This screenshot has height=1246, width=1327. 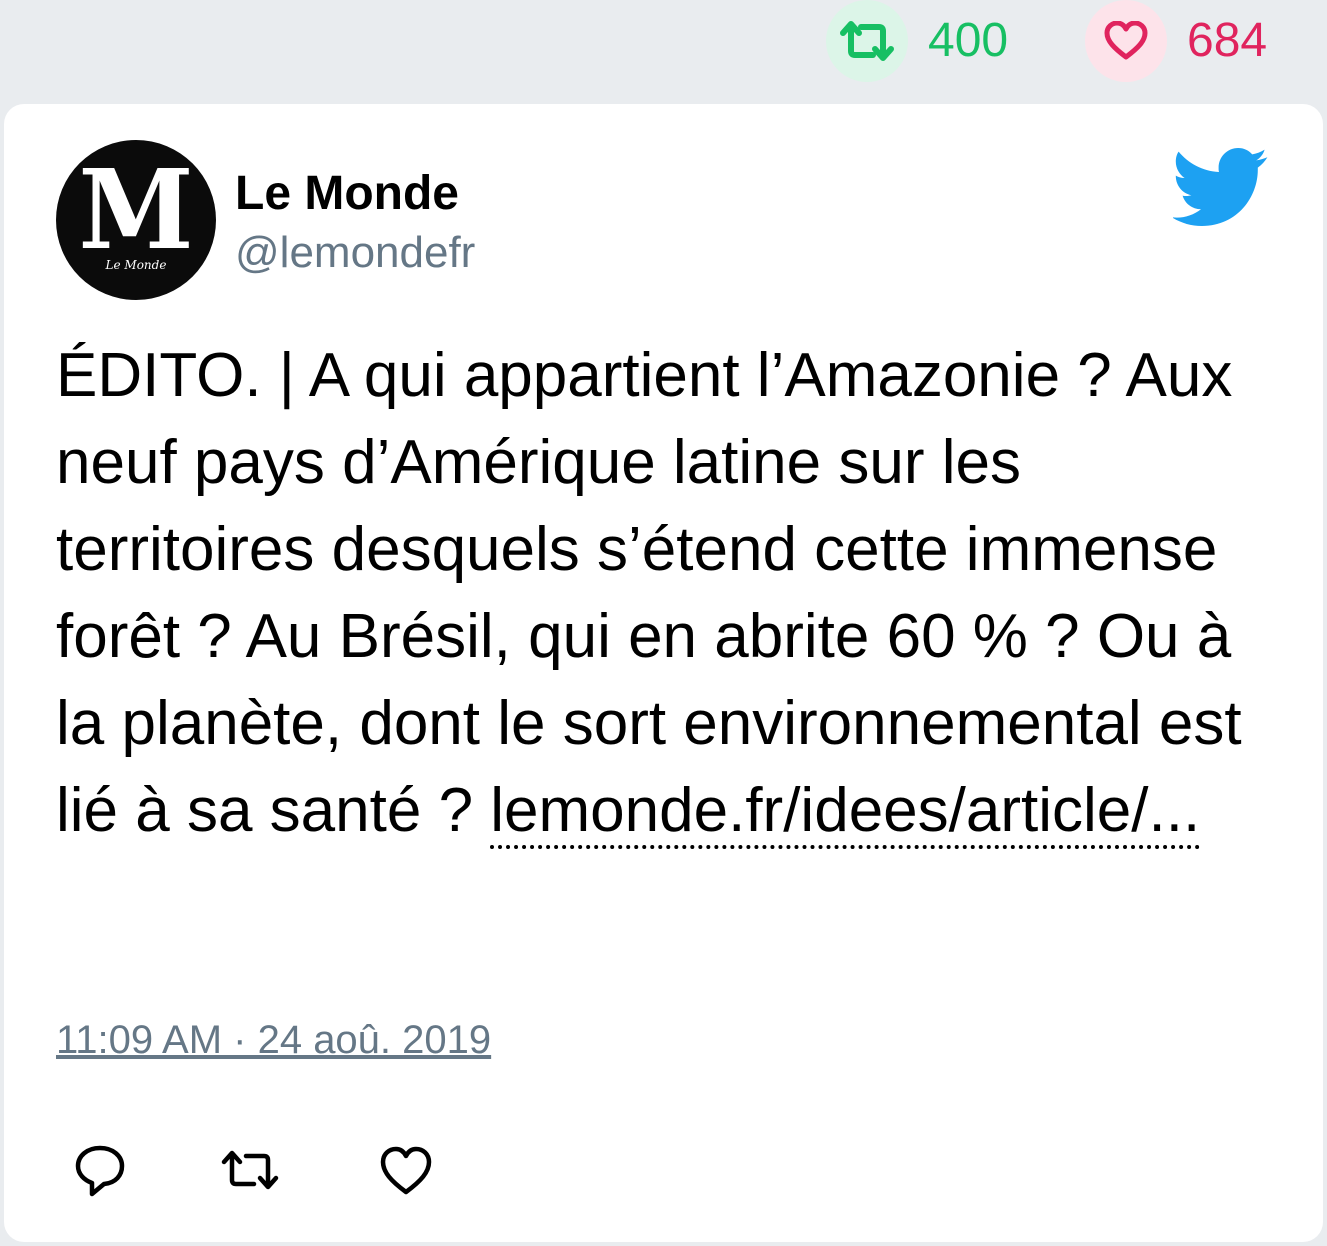 What do you see at coordinates (355, 253) in the screenshot?
I see `author-handle: @lemondefr` at bounding box center [355, 253].